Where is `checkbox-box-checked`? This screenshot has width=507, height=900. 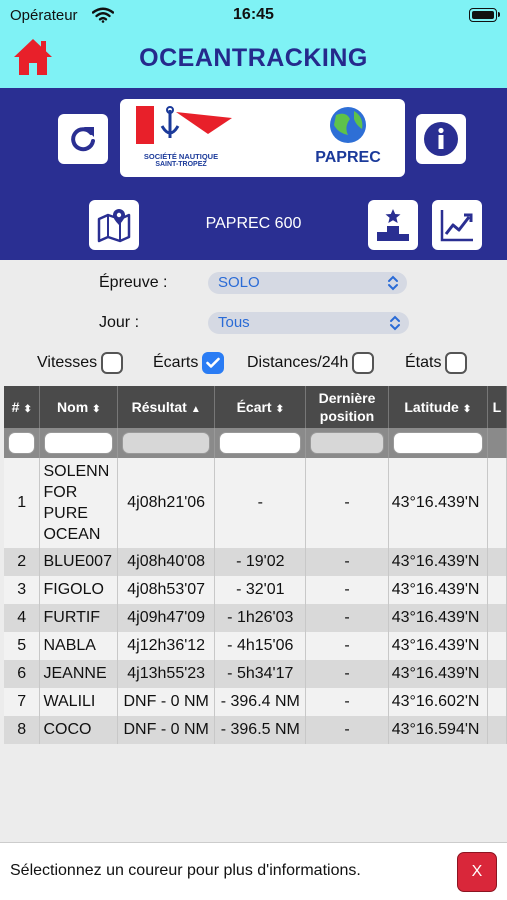
checkbox-box-checked is located at coordinates (213, 363).